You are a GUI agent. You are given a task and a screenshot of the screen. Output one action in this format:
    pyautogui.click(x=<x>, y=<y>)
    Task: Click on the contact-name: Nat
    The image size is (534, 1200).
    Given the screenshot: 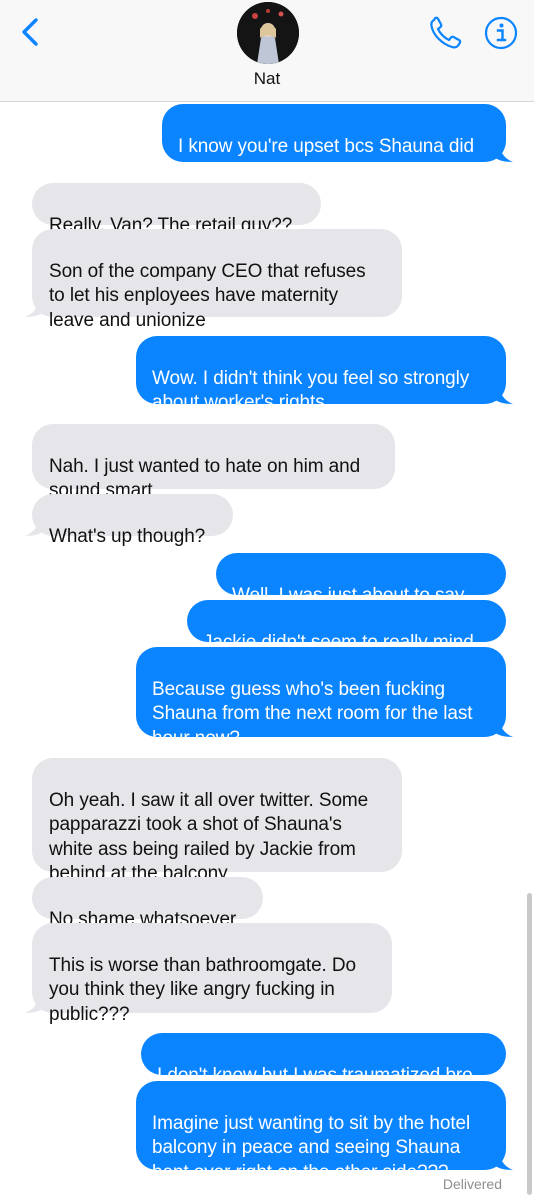 What is the action you would take?
    pyautogui.click(x=267, y=79)
    